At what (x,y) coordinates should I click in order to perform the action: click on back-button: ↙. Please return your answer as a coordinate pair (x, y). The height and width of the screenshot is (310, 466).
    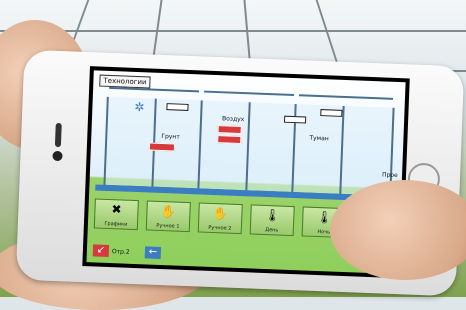
    Looking at the image, I should click on (101, 251).